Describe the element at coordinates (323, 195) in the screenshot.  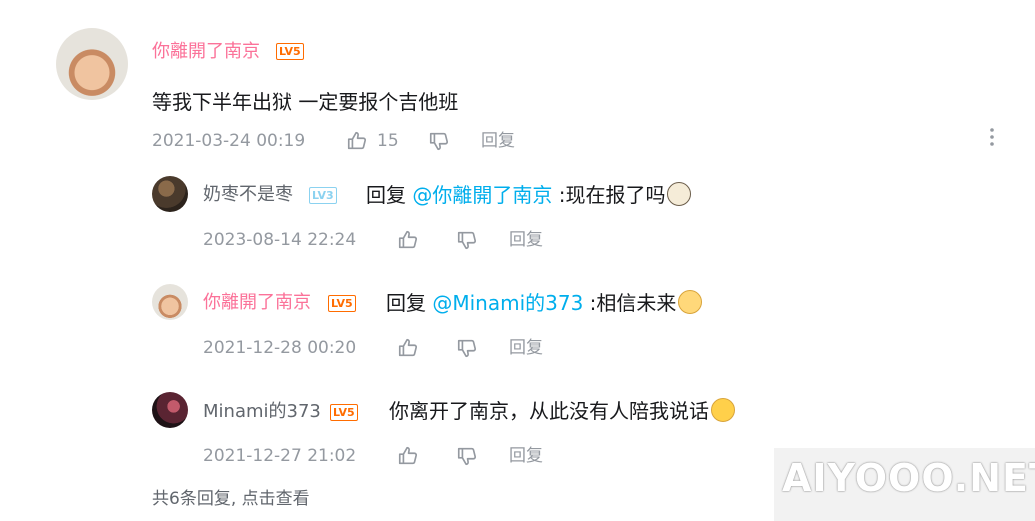
I see `level-badge: LV3` at that location.